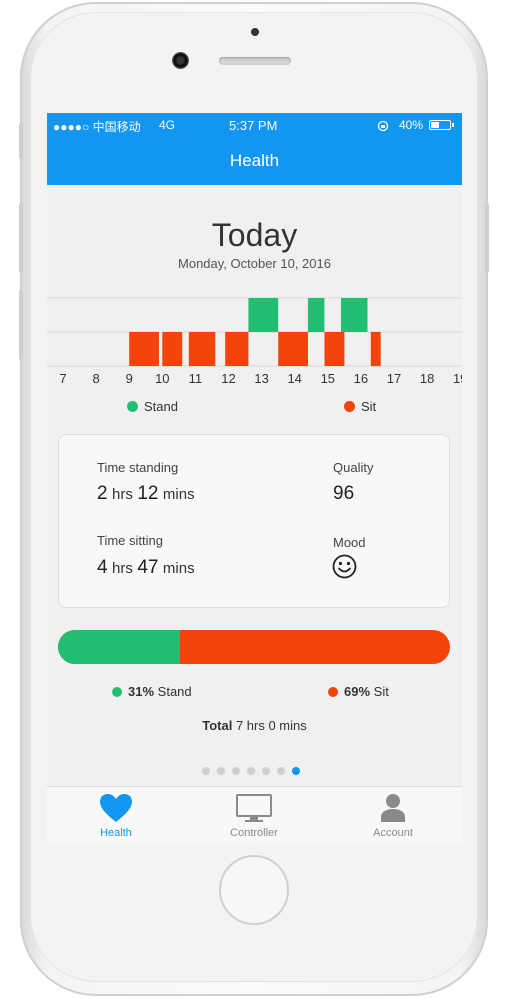 The width and height of the screenshot is (508, 999). I want to click on sitting-mins: 47, so click(148, 567).